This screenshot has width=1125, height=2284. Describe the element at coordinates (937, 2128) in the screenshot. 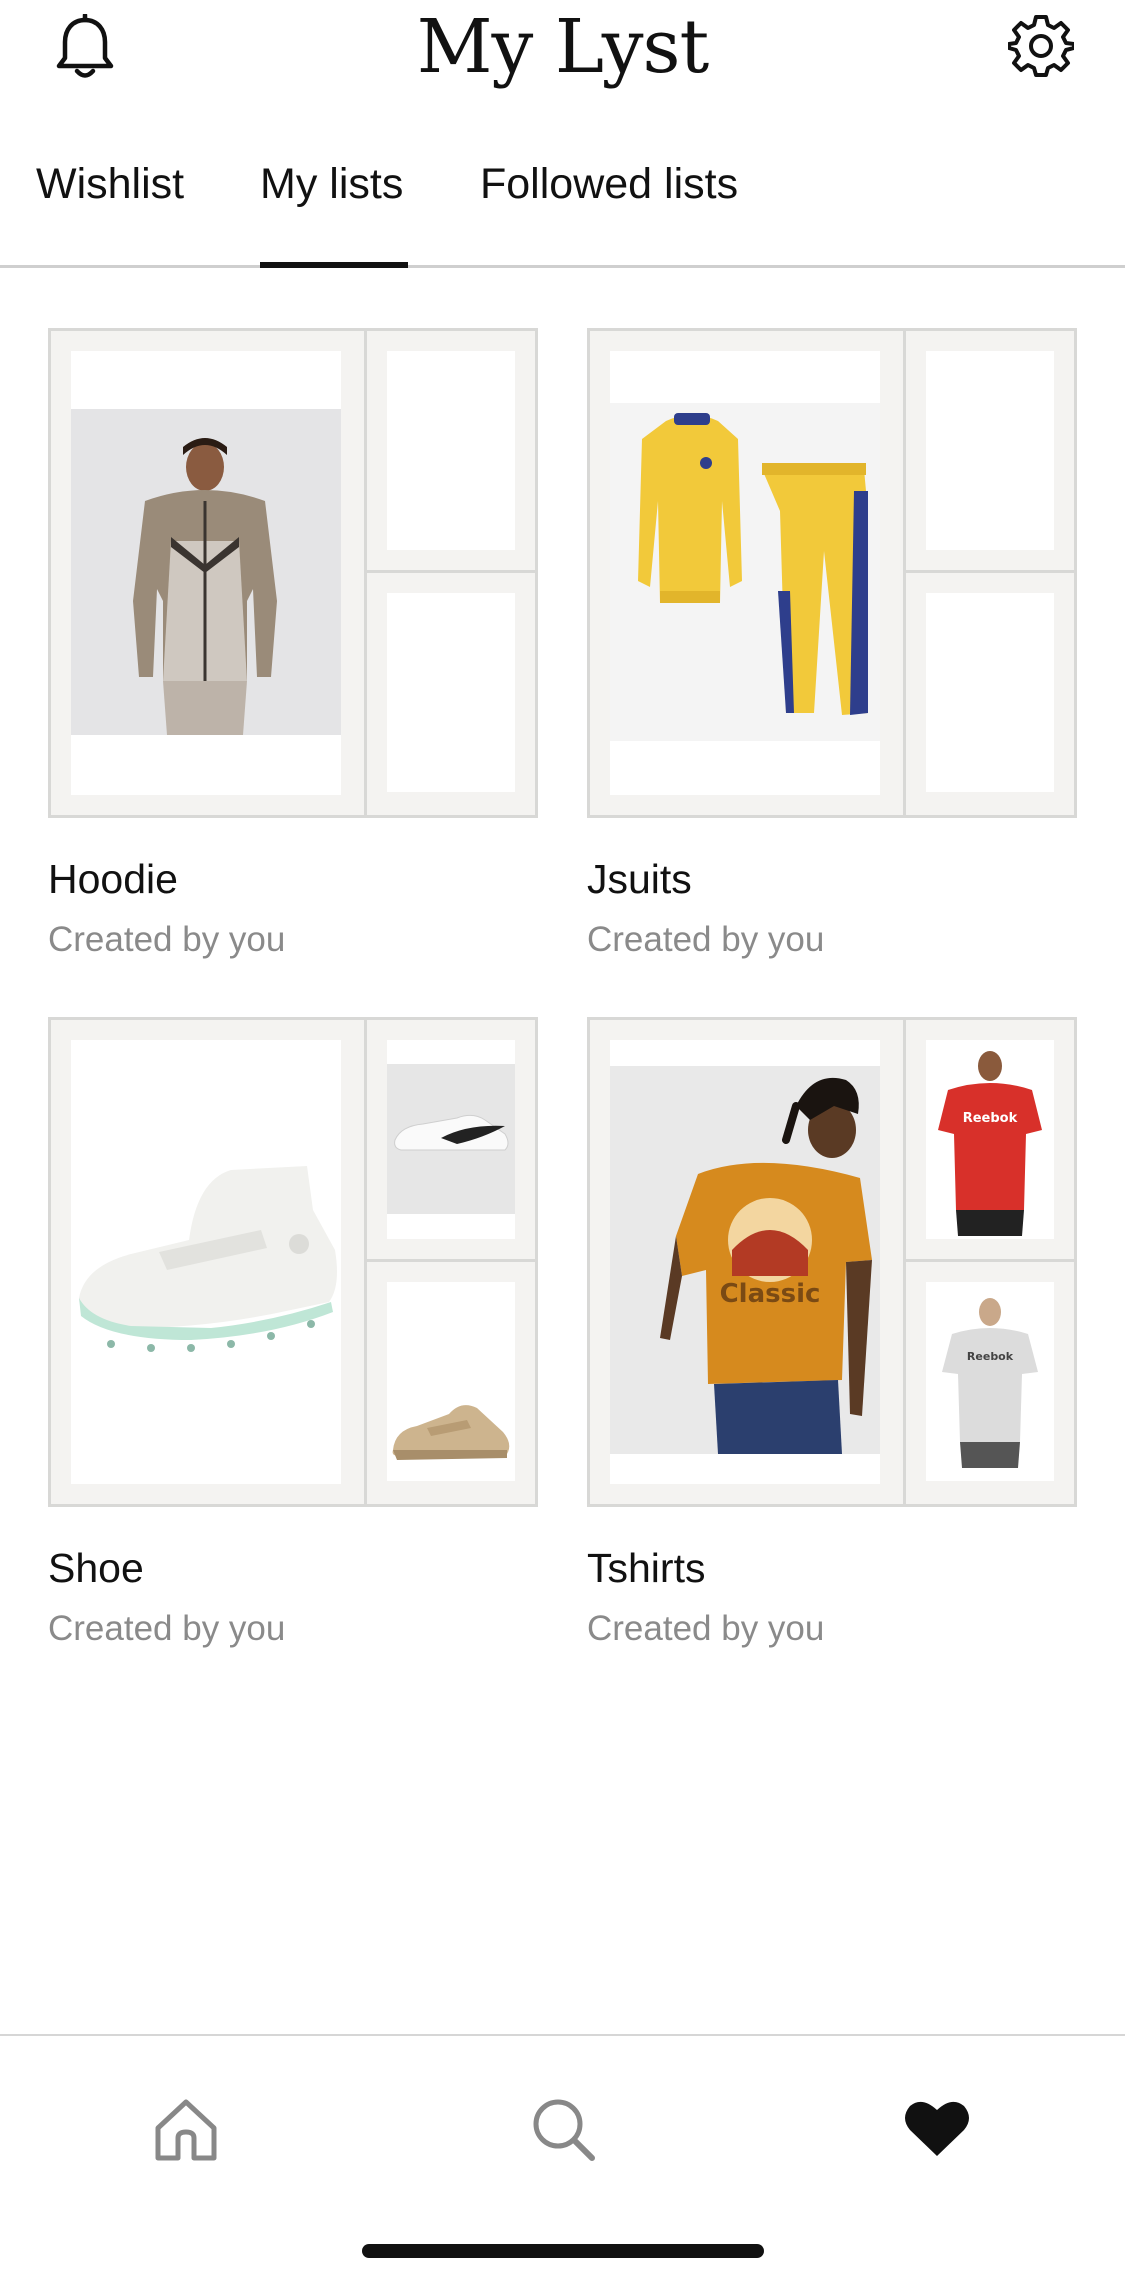

I see `heart-icon` at that location.